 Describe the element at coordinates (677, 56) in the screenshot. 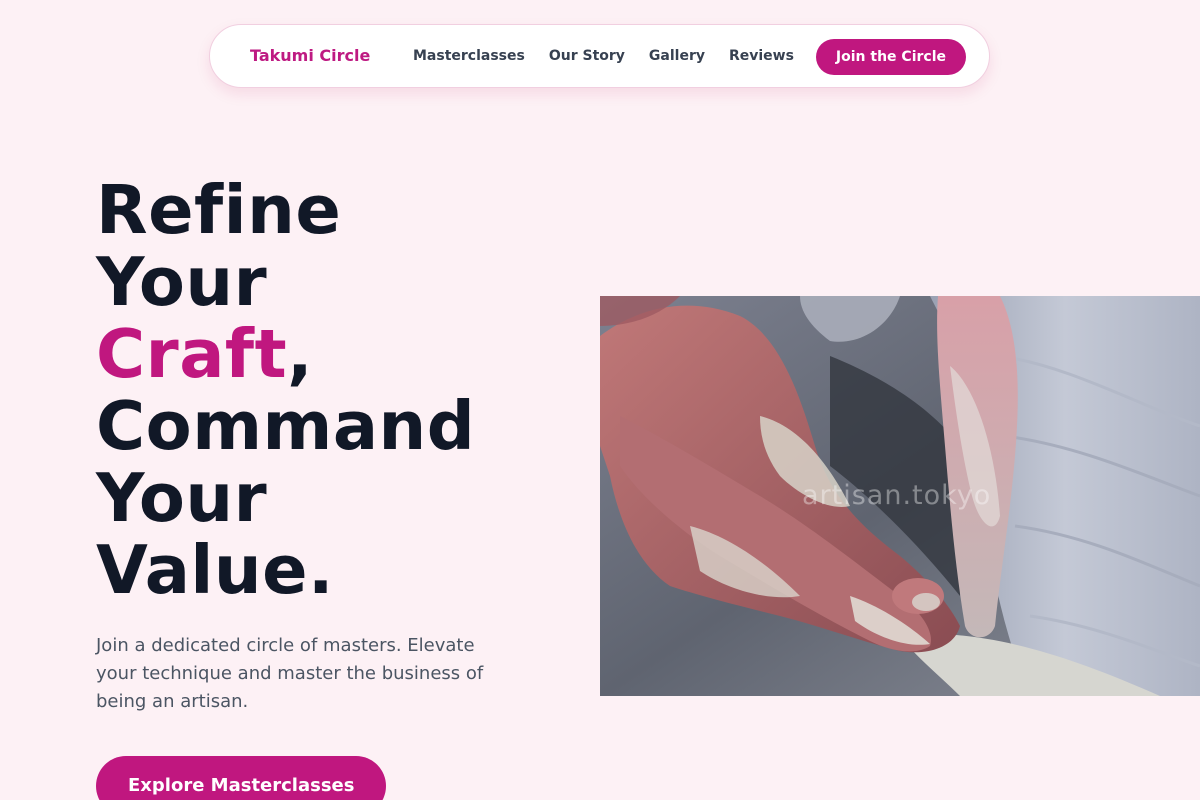

I see `nav-link-gallery: Gallery` at that location.